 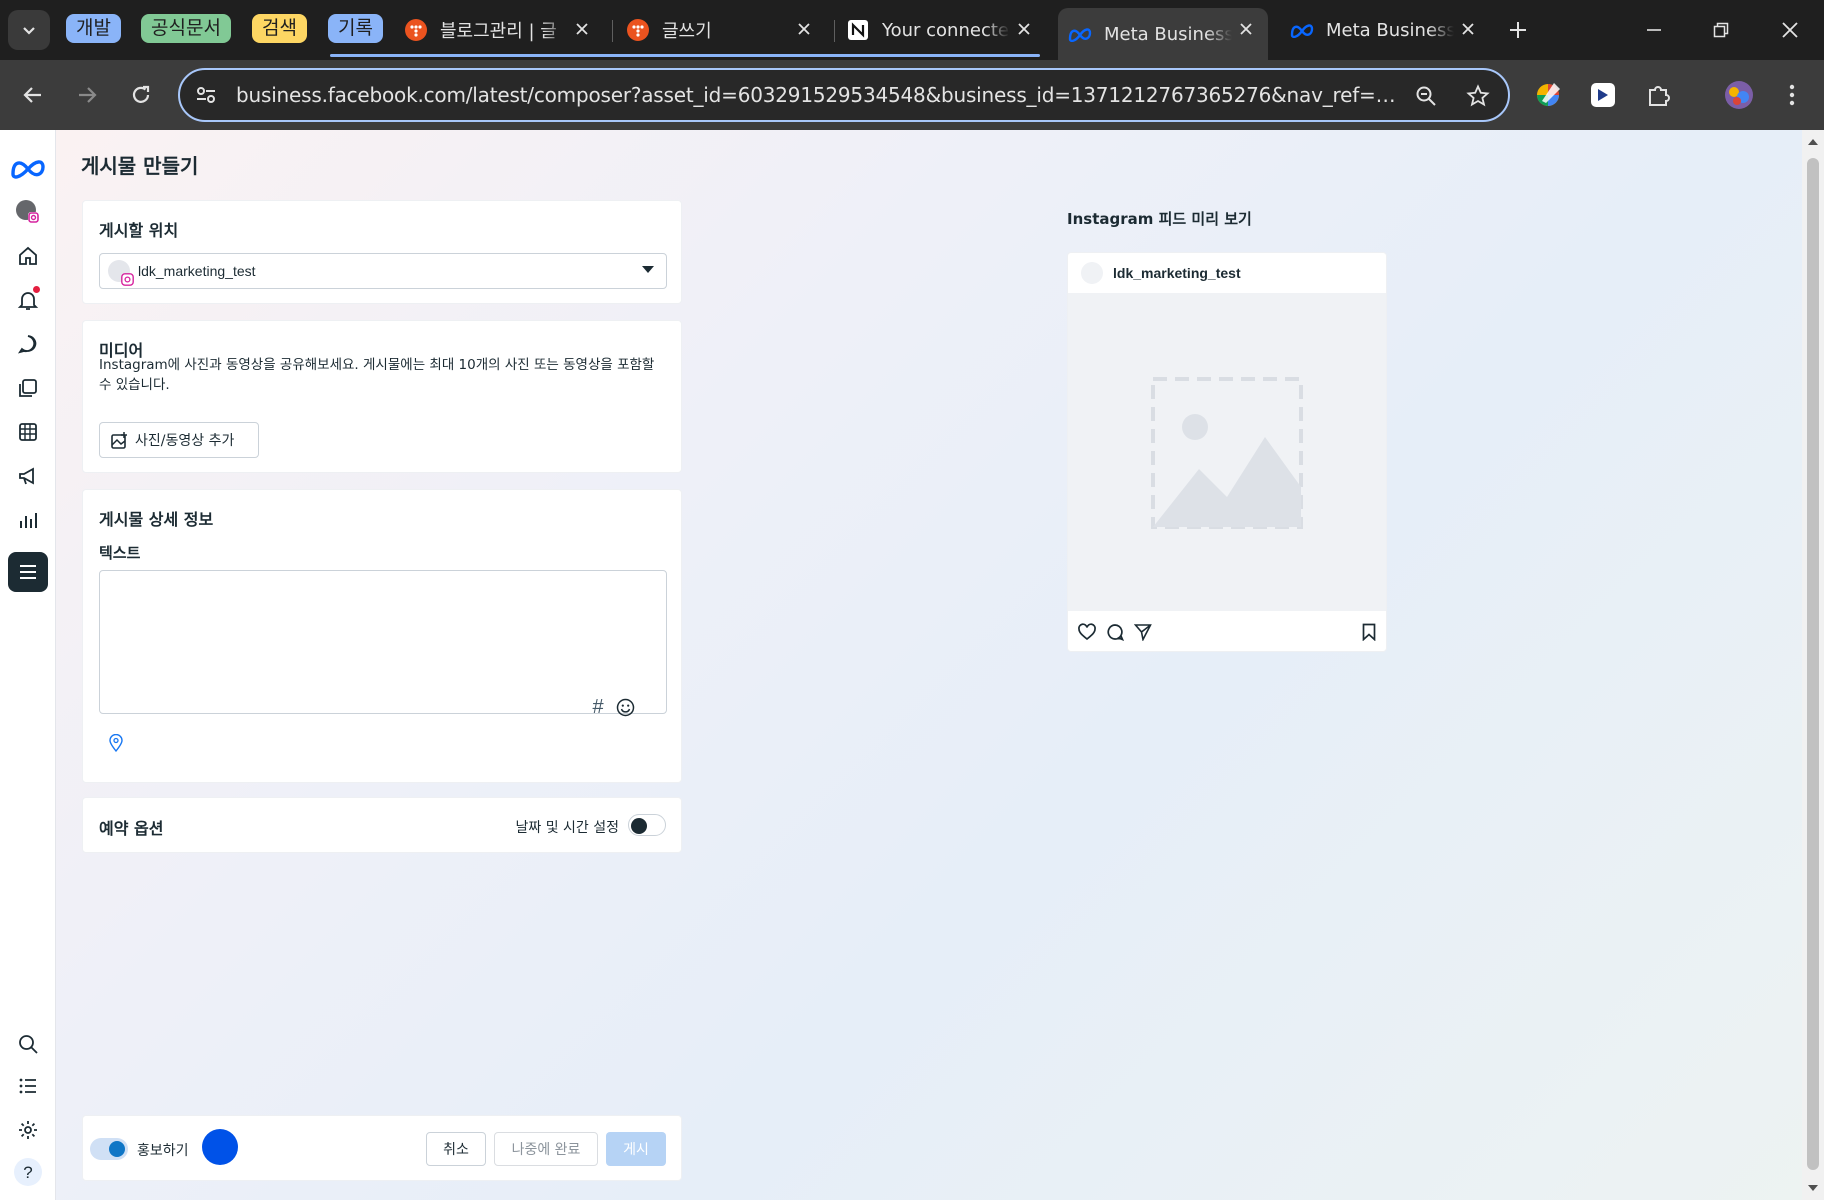 I want to click on minimize-button, so click(x=1654, y=30).